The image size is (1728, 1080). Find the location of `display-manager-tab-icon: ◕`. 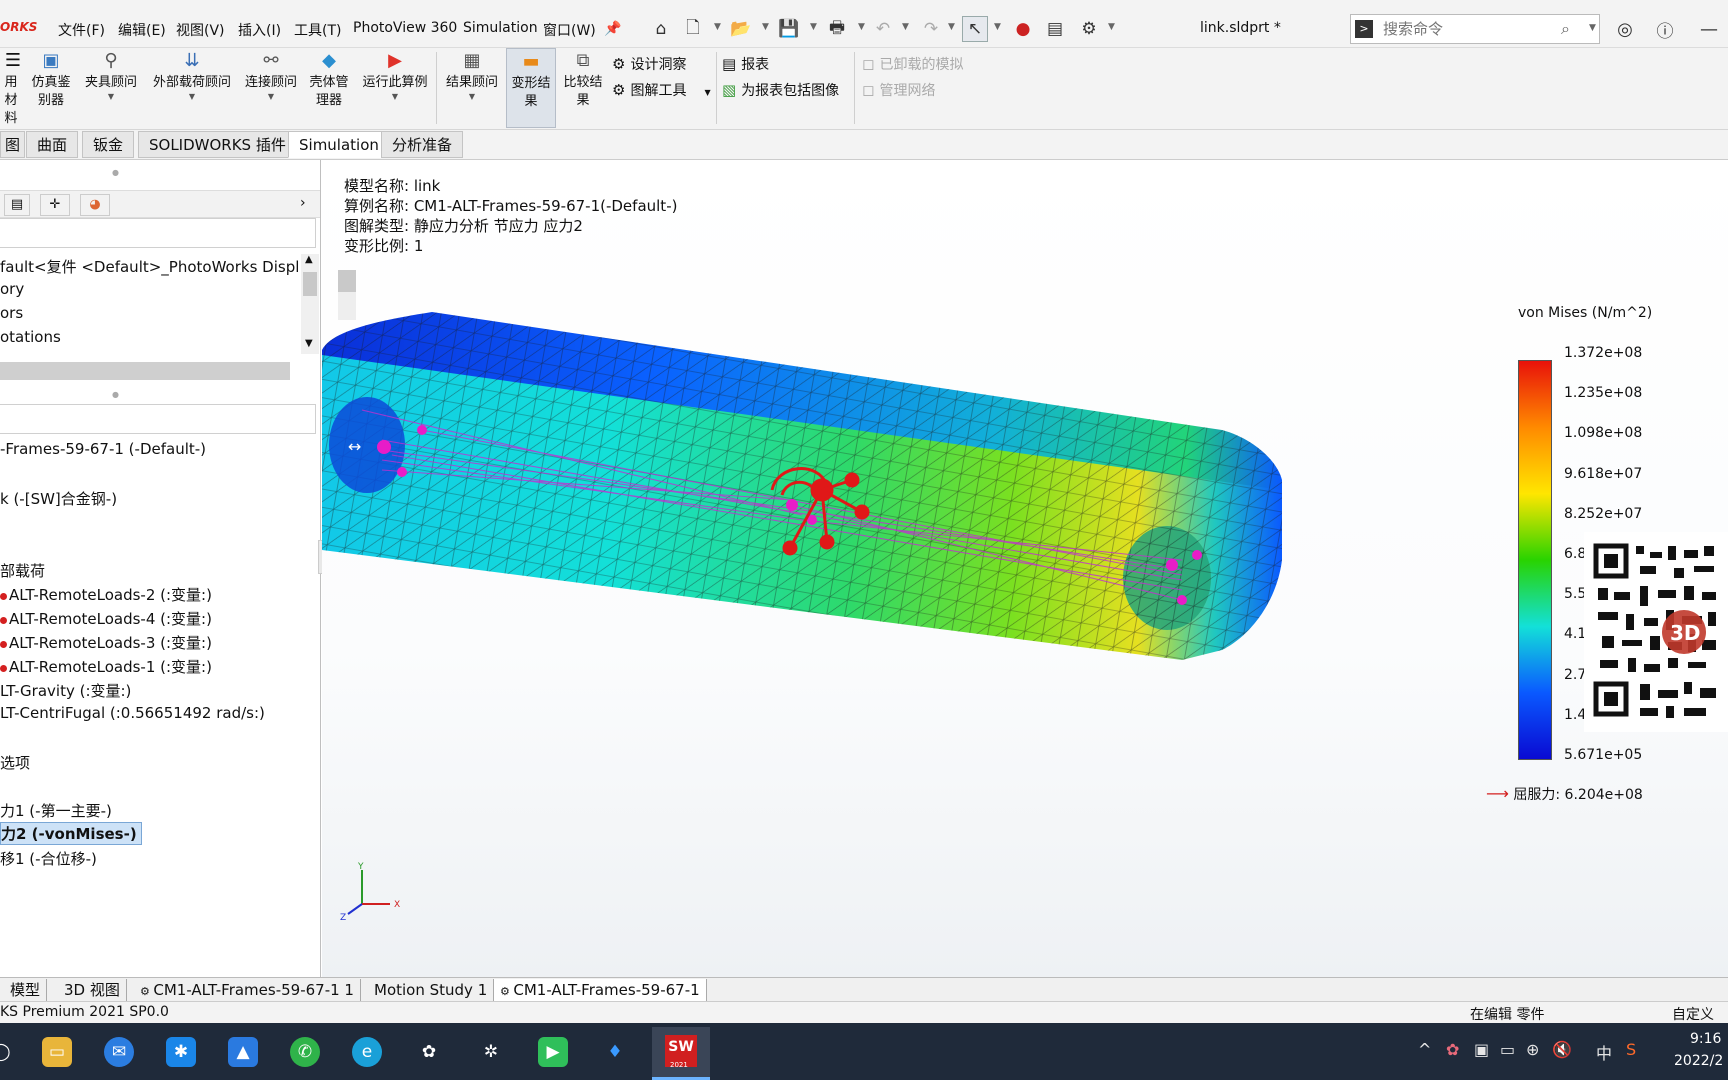

display-manager-tab-icon: ◕ is located at coordinates (95, 205).